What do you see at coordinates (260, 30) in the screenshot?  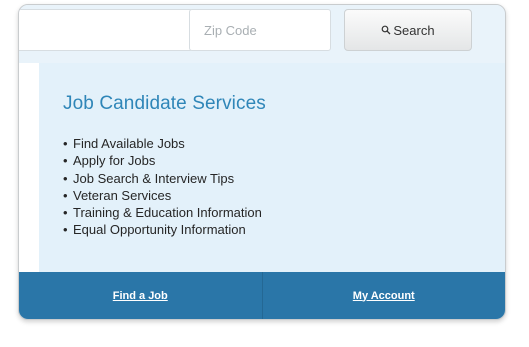 I see `zip-code-input` at bounding box center [260, 30].